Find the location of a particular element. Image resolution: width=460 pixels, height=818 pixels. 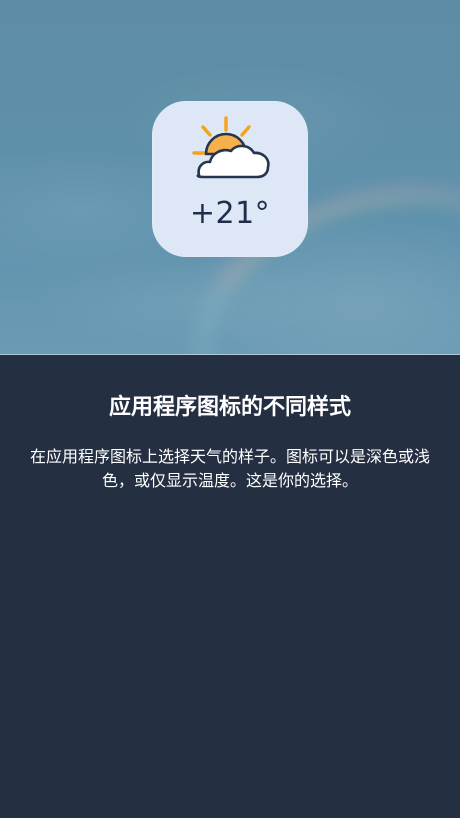

partly-cloudy-sun-icon is located at coordinates (231, 147).